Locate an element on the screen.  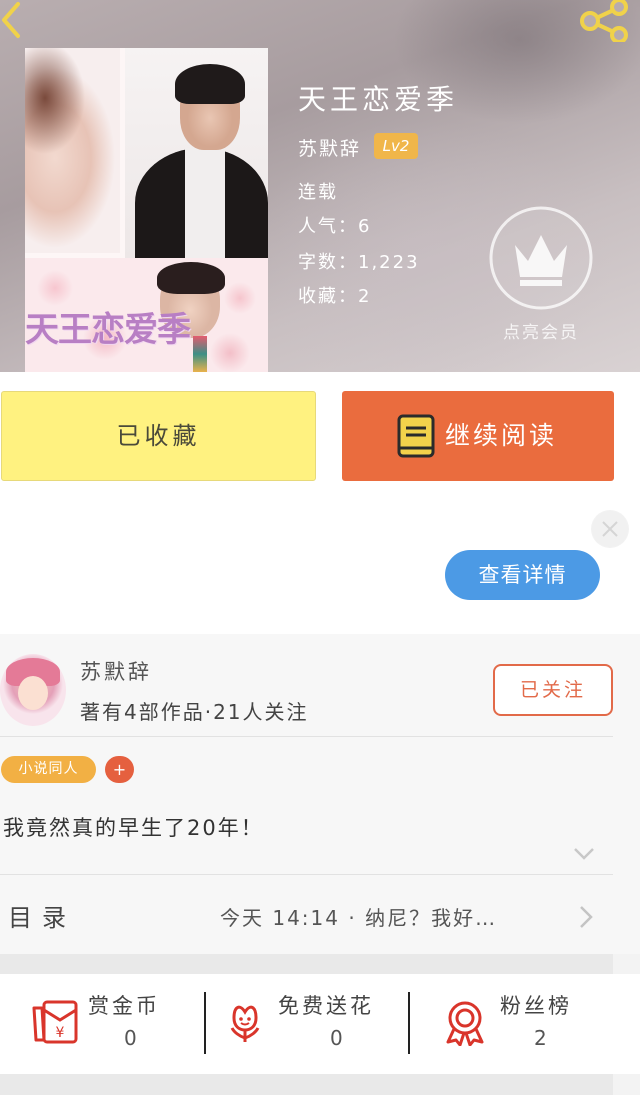
cover-title: 天王恋爱季 is located at coordinates (108, 330).